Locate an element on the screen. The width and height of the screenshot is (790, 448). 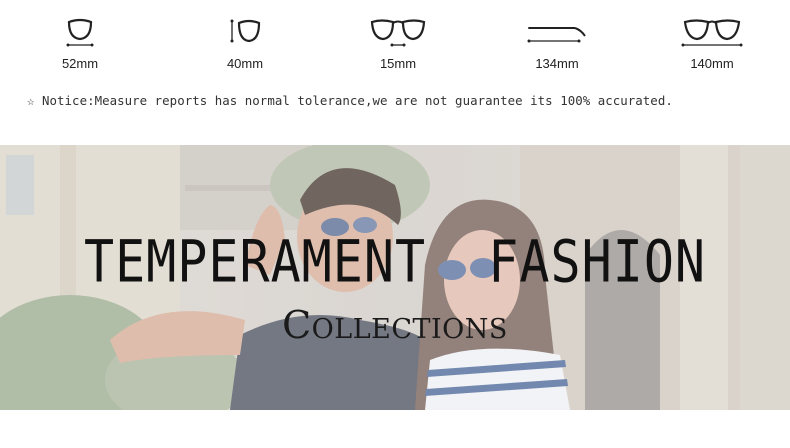
temple-length-measure: 134mm is located at coordinates (557, 42).